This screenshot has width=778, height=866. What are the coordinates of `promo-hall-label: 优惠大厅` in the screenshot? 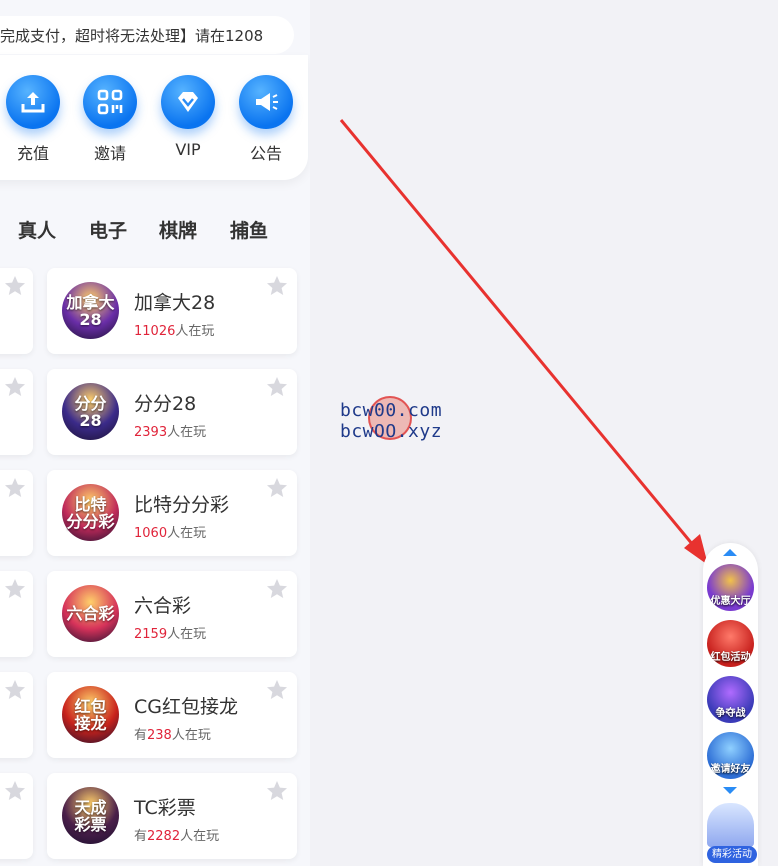 It's located at (730, 601).